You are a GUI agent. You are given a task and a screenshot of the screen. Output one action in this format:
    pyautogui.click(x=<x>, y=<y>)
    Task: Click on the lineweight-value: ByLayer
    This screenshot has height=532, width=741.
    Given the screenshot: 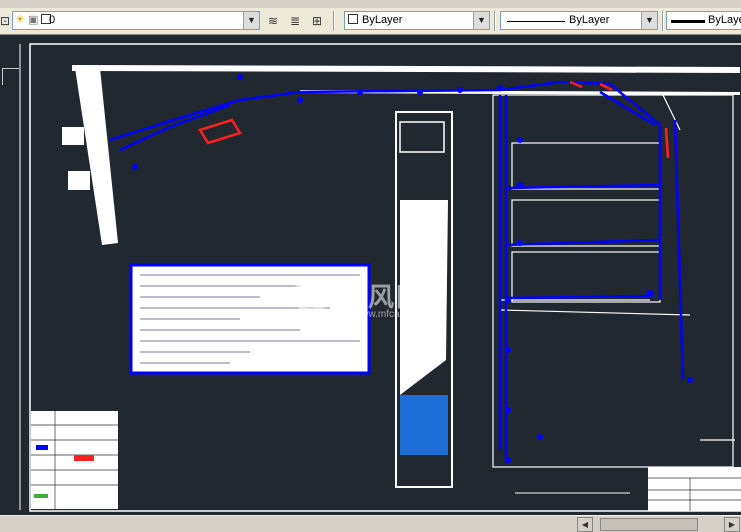 What is the action you would take?
    pyautogui.click(x=724, y=20)
    